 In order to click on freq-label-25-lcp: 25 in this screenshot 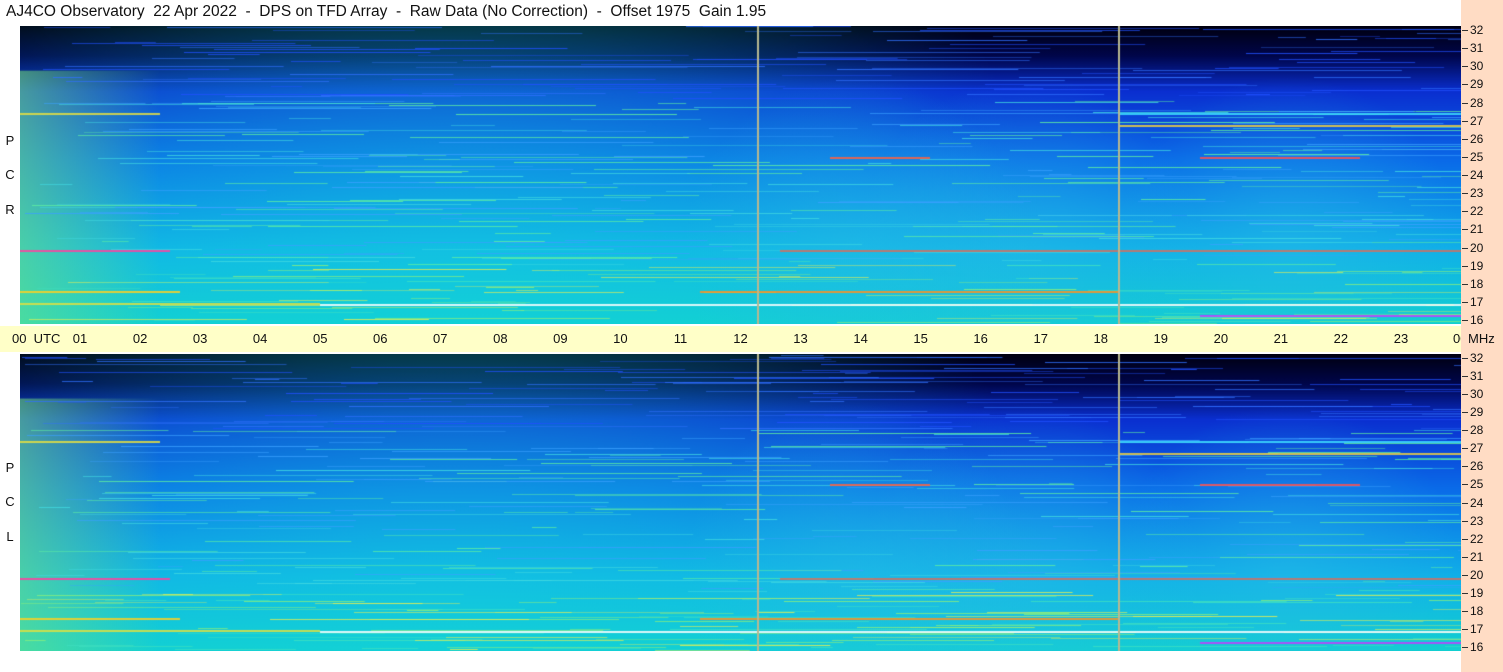, I will do `click(1477, 484)`.